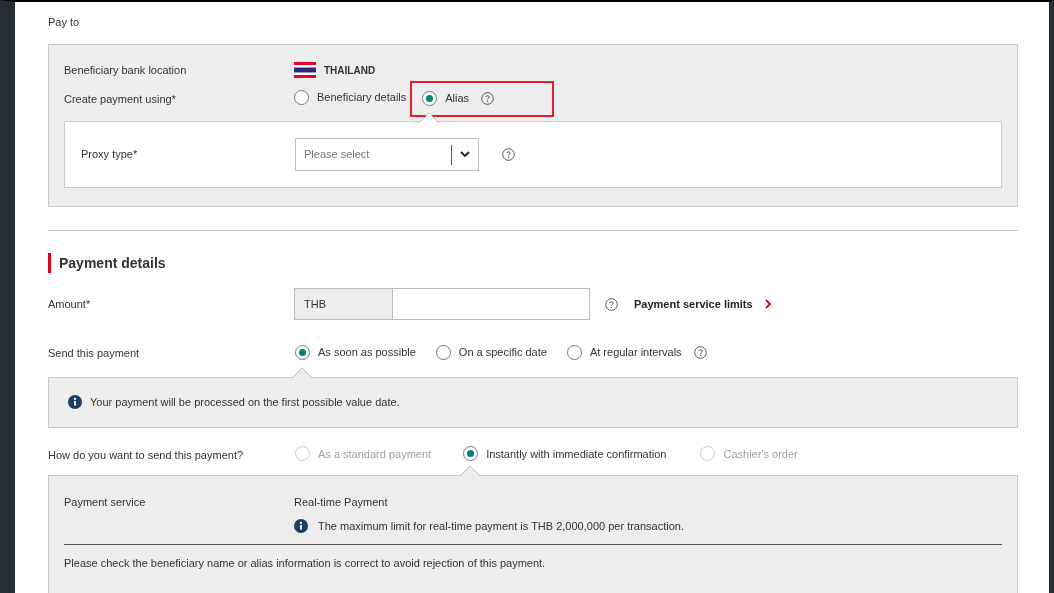 This screenshot has height=593, width=1054. Describe the element at coordinates (305, 563) in the screenshot. I see `note-text: Please check the beneficiary name or alias information is correct to avoid rejection of this payment.` at that location.